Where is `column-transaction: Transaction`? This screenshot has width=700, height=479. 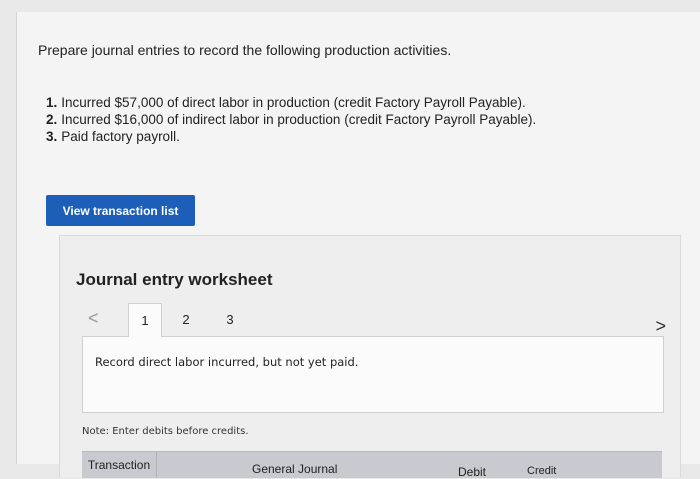
column-transaction: Transaction is located at coordinates (119, 465).